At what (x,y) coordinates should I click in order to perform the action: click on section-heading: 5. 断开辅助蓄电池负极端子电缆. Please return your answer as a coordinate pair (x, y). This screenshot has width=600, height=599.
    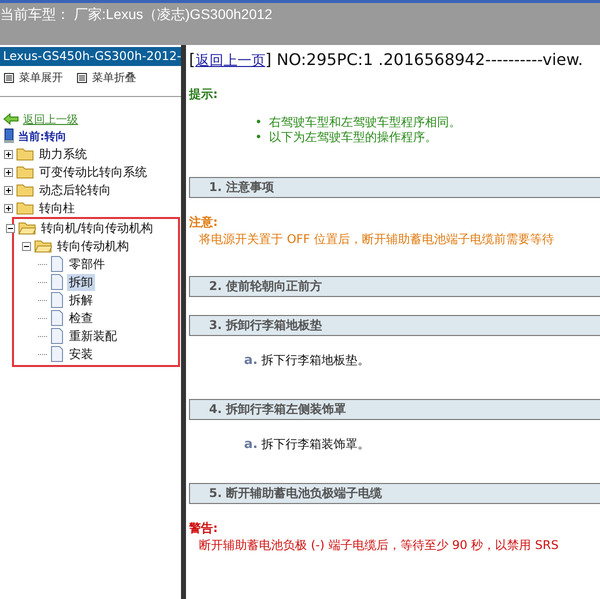
    Looking at the image, I should click on (394, 493).